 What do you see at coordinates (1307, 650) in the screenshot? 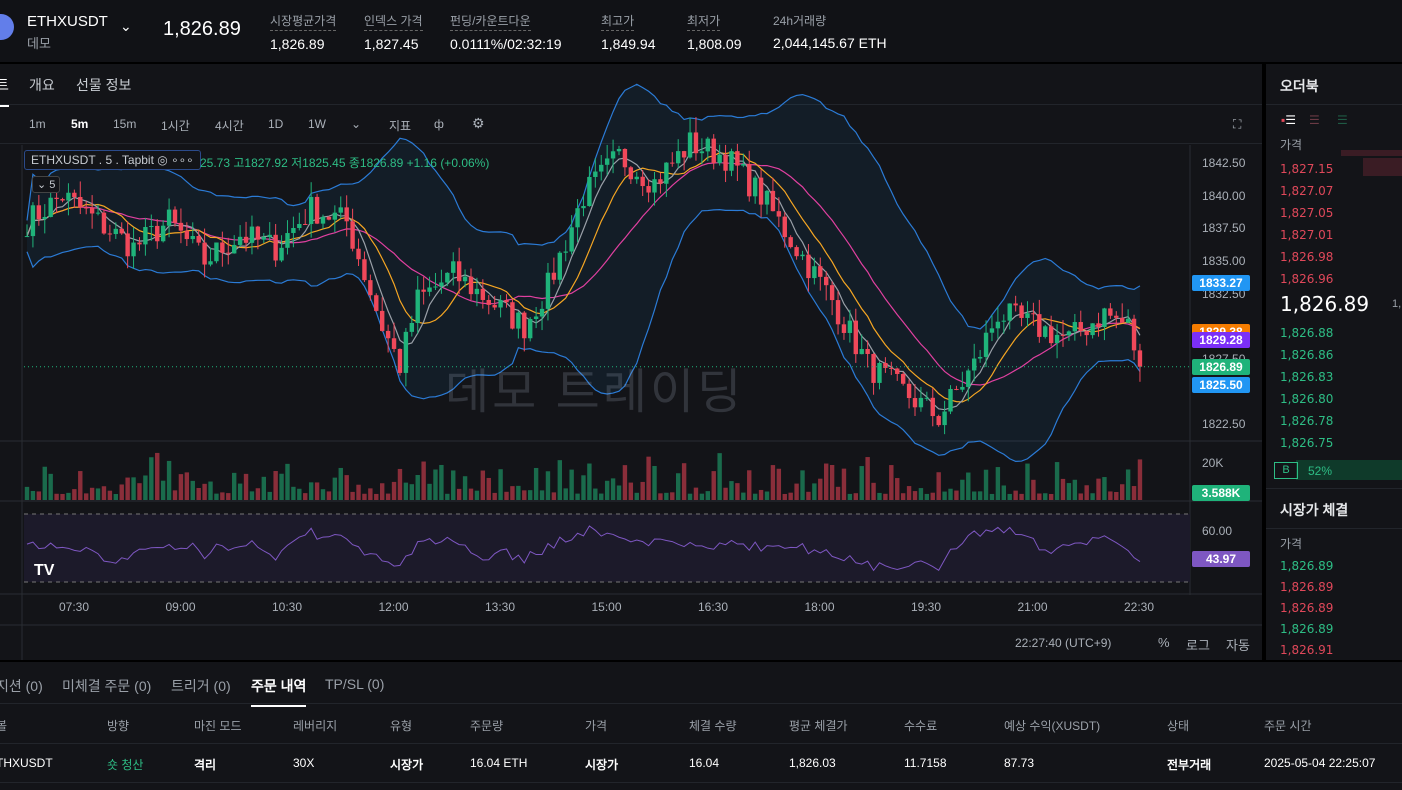
I see `trade-price: 1,826.91` at bounding box center [1307, 650].